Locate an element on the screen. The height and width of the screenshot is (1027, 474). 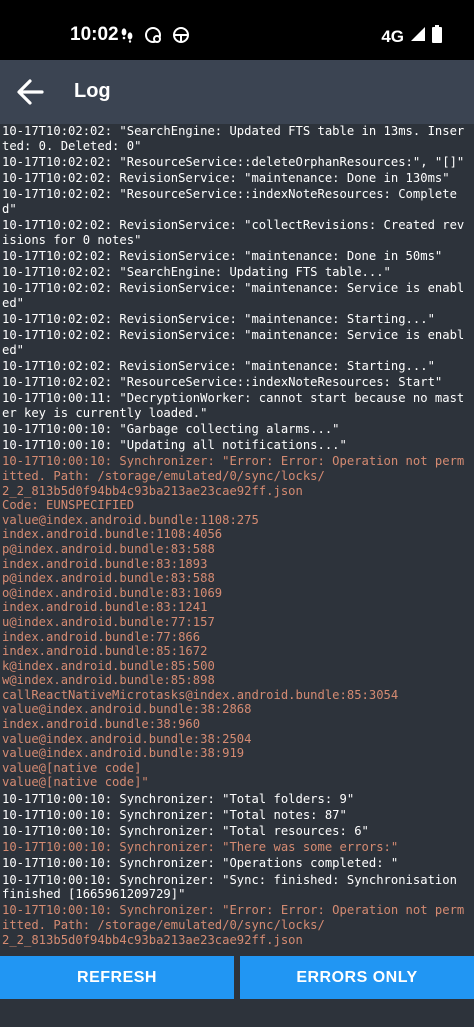
status-bar: 10:02 4G is located at coordinates (237, 30).